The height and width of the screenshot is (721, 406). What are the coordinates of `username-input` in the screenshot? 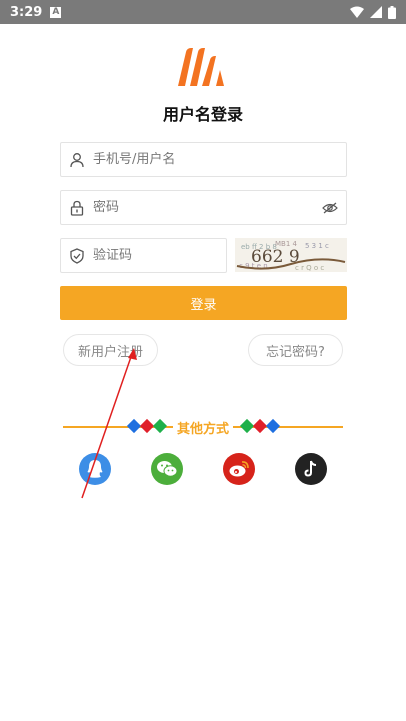 It's located at (219, 159).